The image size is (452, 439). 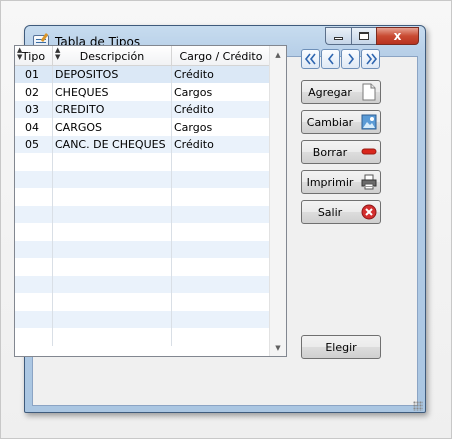 What do you see at coordinates (369, 212) in the screenshot?
I see `exit-x-icon` at bounding box center [369, 212].